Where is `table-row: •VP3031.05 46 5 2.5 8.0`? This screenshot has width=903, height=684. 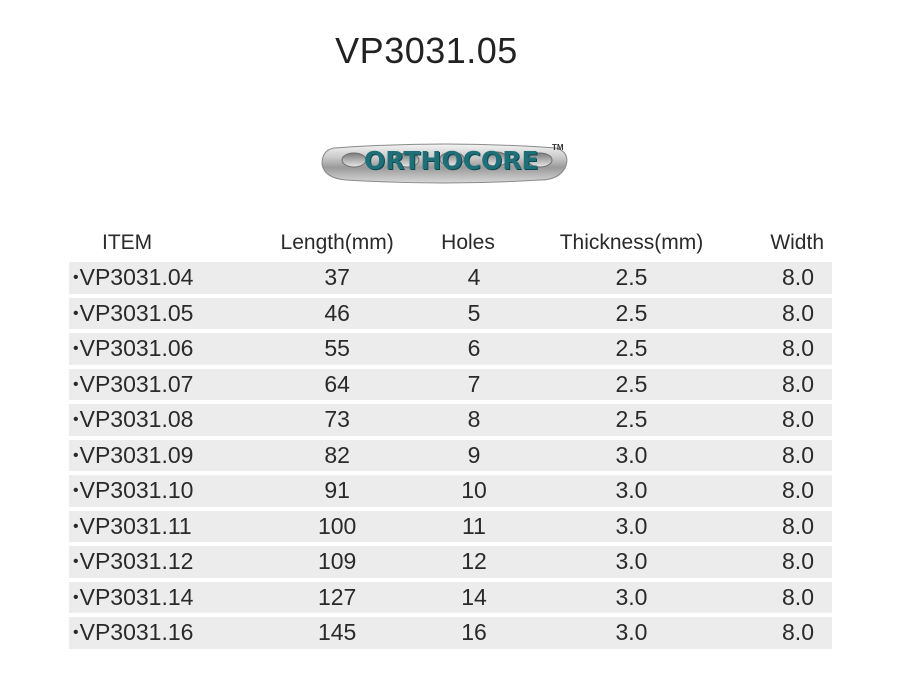 table-row: •VP3031.05 46 5 2.5 8.0 is located at coordinates (450, 313).